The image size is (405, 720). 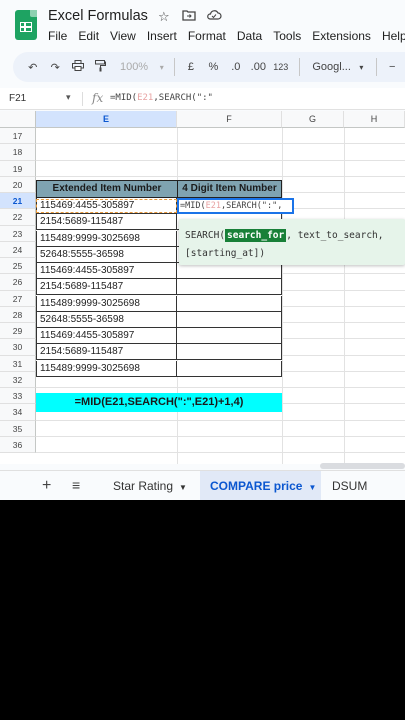 What do you see at coordinates (313, 119) in the screenshot?
I see `column-header-g: G` at bounding box center [313, 119].